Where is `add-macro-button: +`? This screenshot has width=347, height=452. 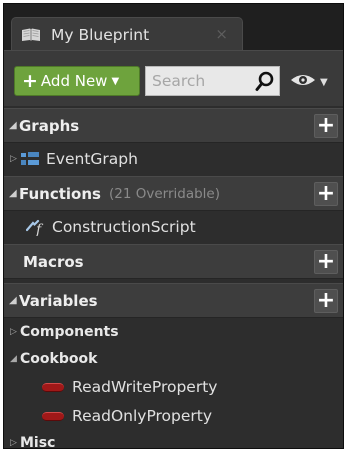
add-macro-button: + is located at coordinates (326, 262).